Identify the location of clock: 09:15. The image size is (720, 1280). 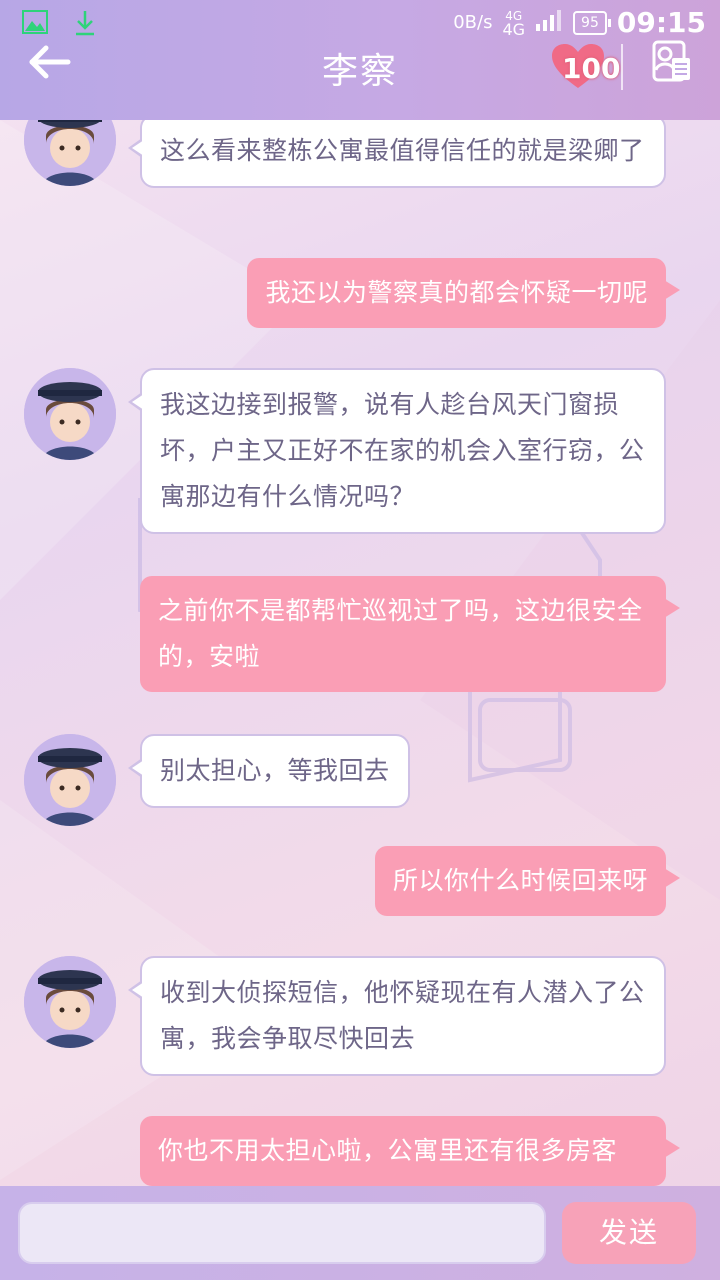
(661, 22).